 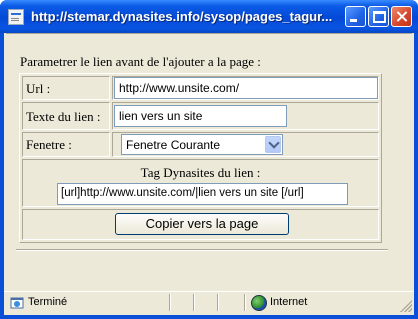 I want to click on link-text-input-cell: lien vers un site, so click(x=245, y=116).